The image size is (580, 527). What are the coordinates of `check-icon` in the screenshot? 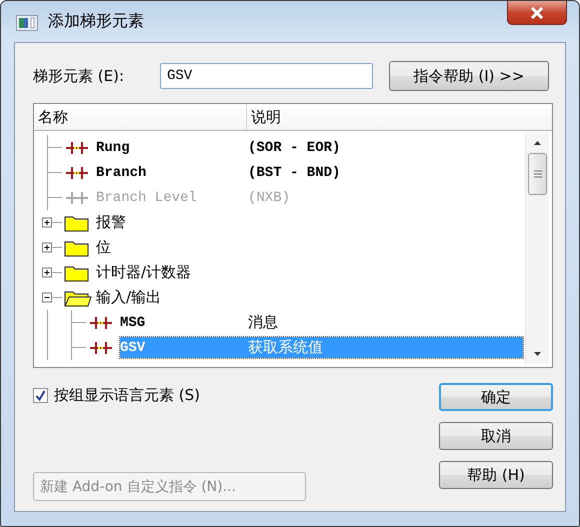 It's located at (40, 395).